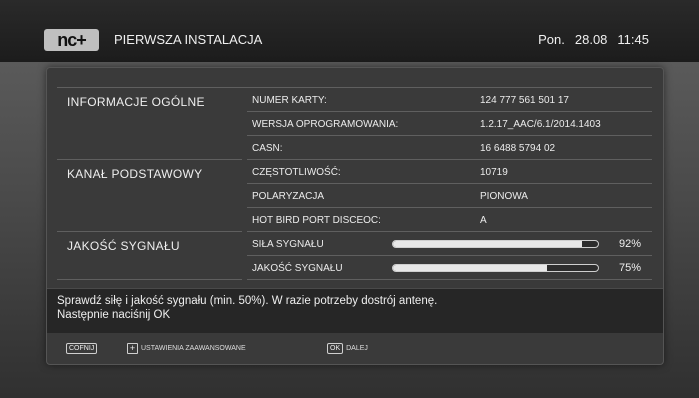 The height and width of the screenshot is (398, 699). I want to click on next-button: OK DALEJ, so click(347, 348).